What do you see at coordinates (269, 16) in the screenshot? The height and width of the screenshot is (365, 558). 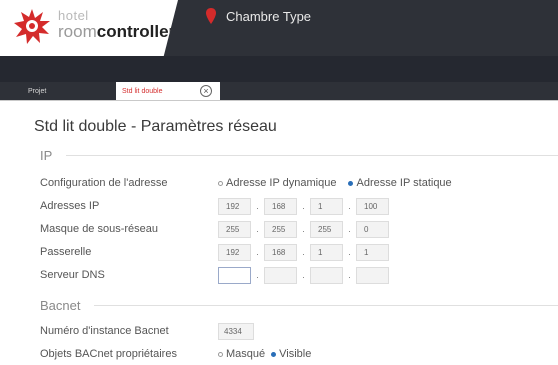 I see `context-title: Chambre Type` at bounding box center [269, 16].